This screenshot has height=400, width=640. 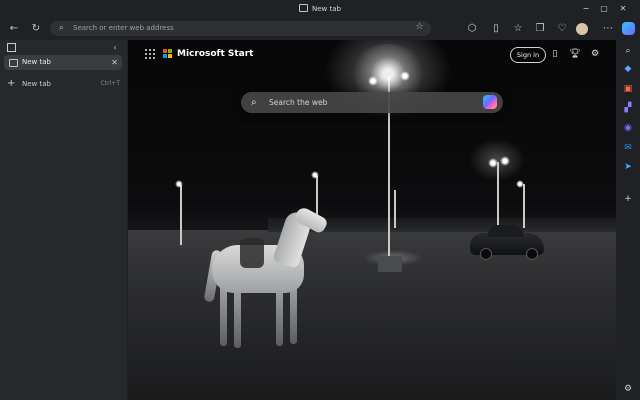 I want to click on extensions-icon: ⬡, so click(x=472, y=29).